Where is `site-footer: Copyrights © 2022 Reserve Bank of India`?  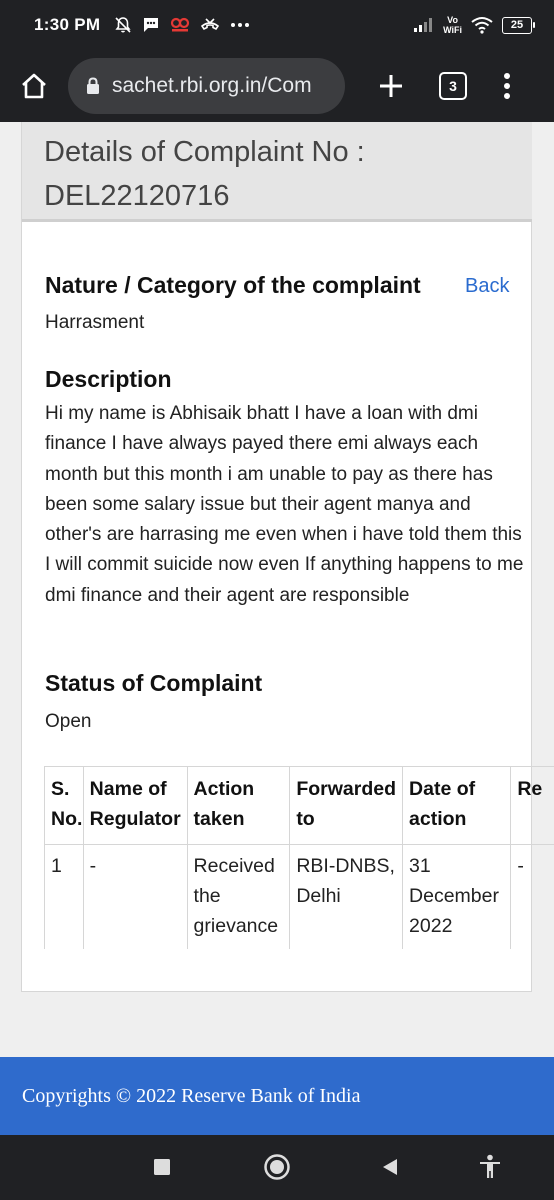 site-footer: Copyrights © 2022 Reserve Bank of India is located at coordinates (277, 1096).